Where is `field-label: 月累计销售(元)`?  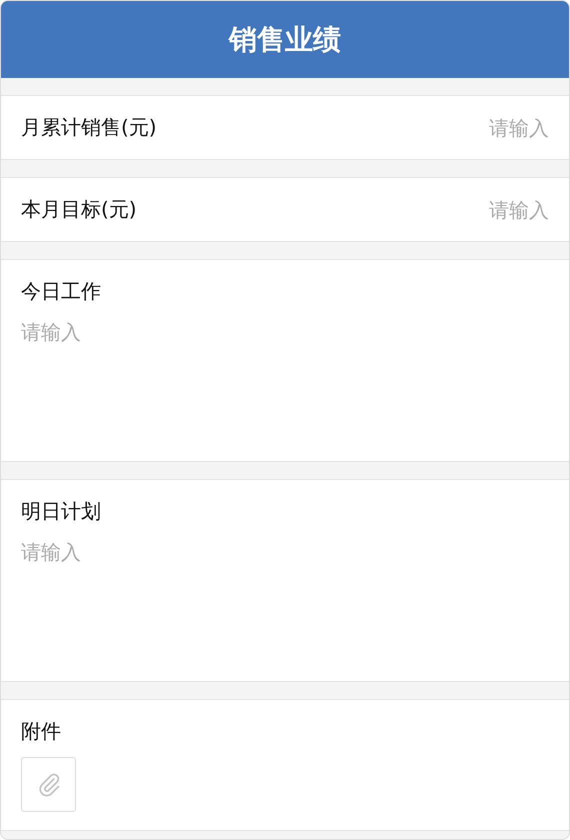 field-label: 月累计销售(元) is located at coordinates (89, 127).